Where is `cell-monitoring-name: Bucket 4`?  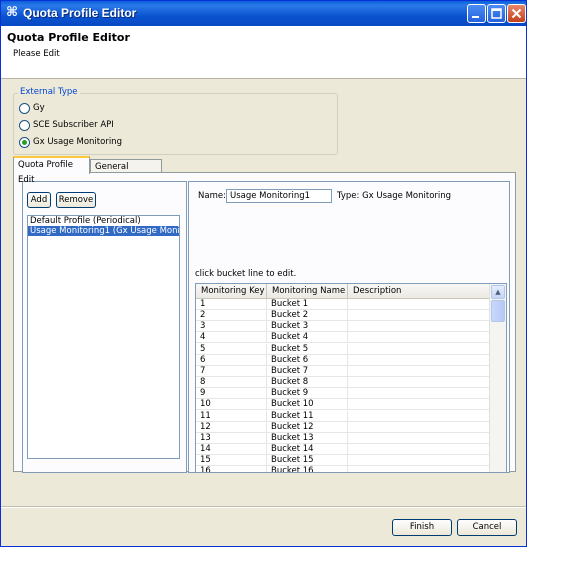
cell-monitoring-name: Bucket 4 is located at coordinates (307, 338).